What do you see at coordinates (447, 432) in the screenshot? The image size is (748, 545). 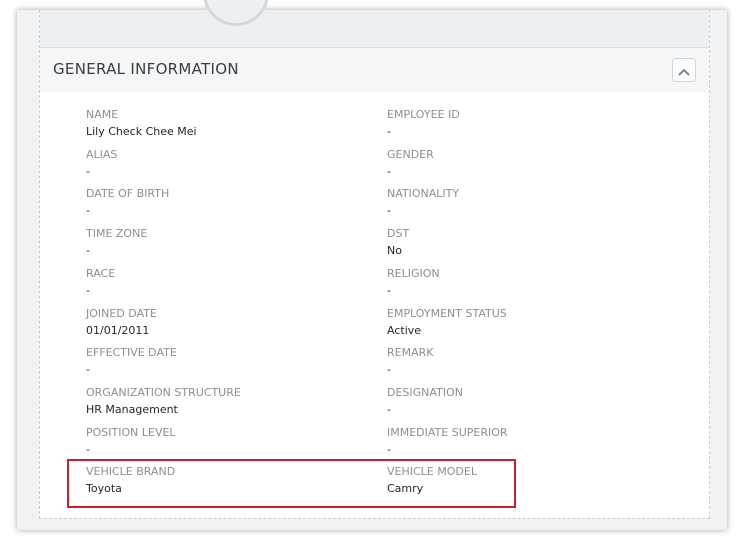 I see `field-label: IMMEDIATE SUPERIOR` at bounding box center [447, 432].